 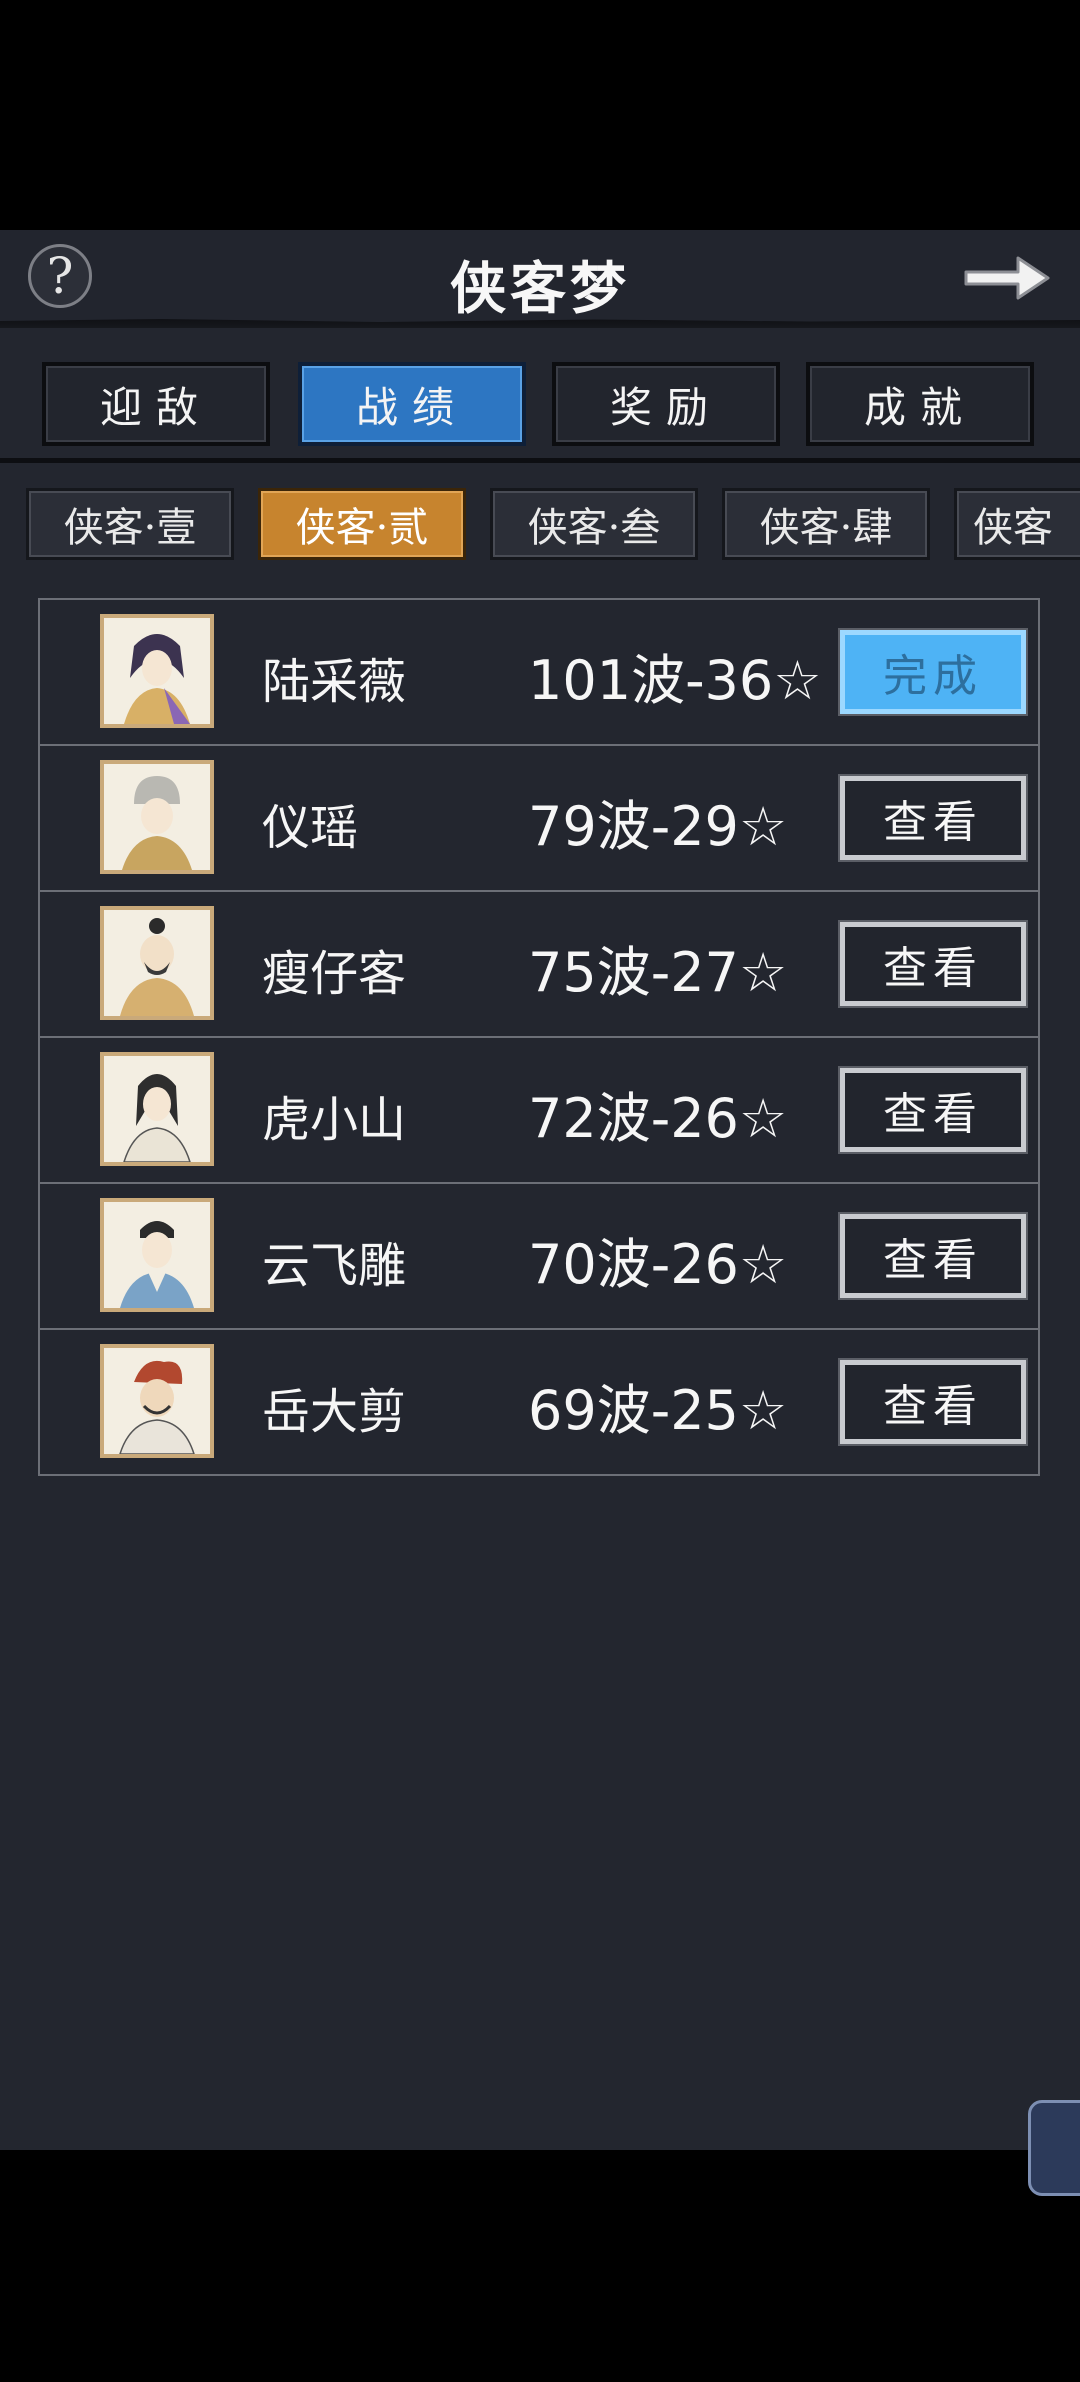 What do you see at coordinates (658, 1118) in the screenshot?
I see `wave-record: 72波-26☆` at bounding box center [658, 1118].